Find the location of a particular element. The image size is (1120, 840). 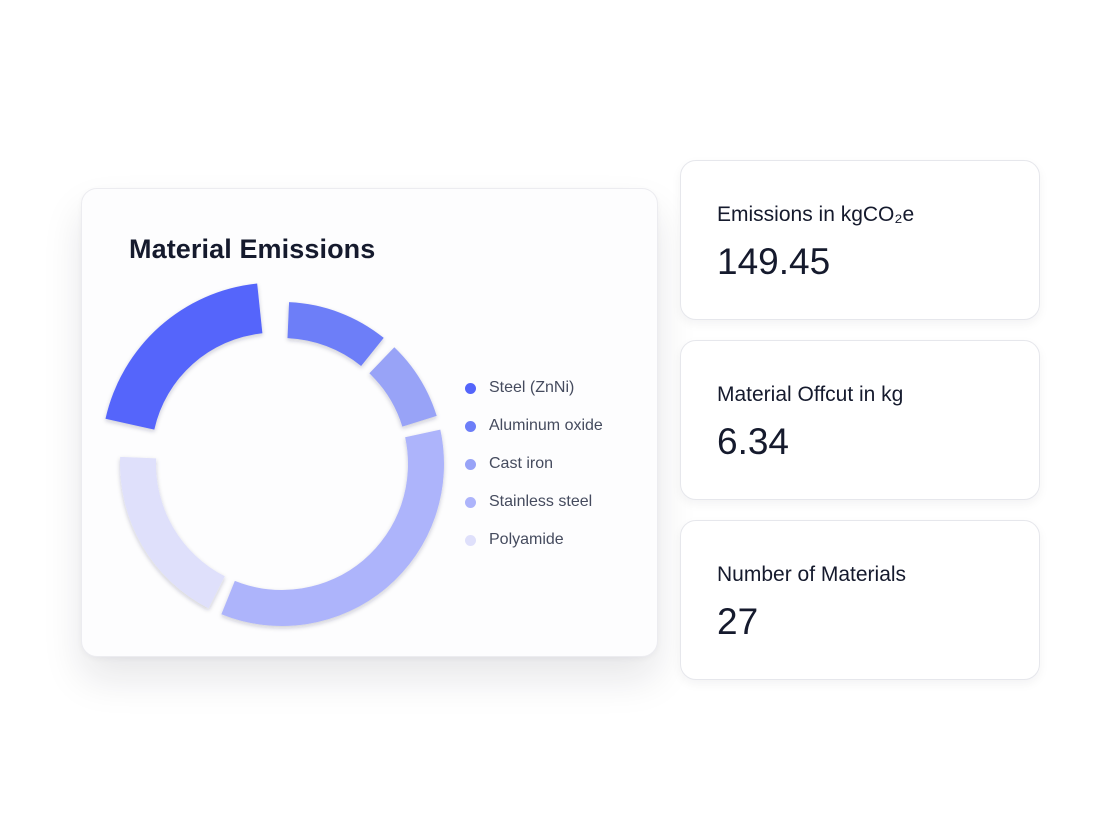

legend-item: Steel (ZnNi) is located at coordinates (534, 388).